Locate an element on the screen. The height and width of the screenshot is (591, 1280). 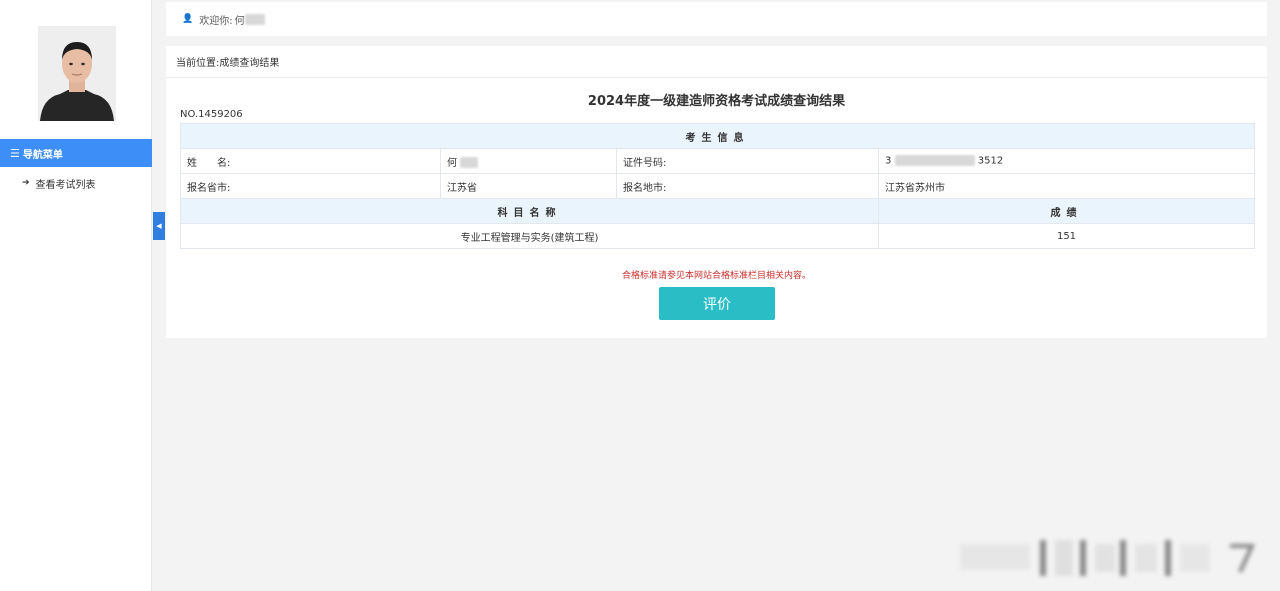
breadcrumb-current: 成绩查询结果 is located at coordinates (249, 63).